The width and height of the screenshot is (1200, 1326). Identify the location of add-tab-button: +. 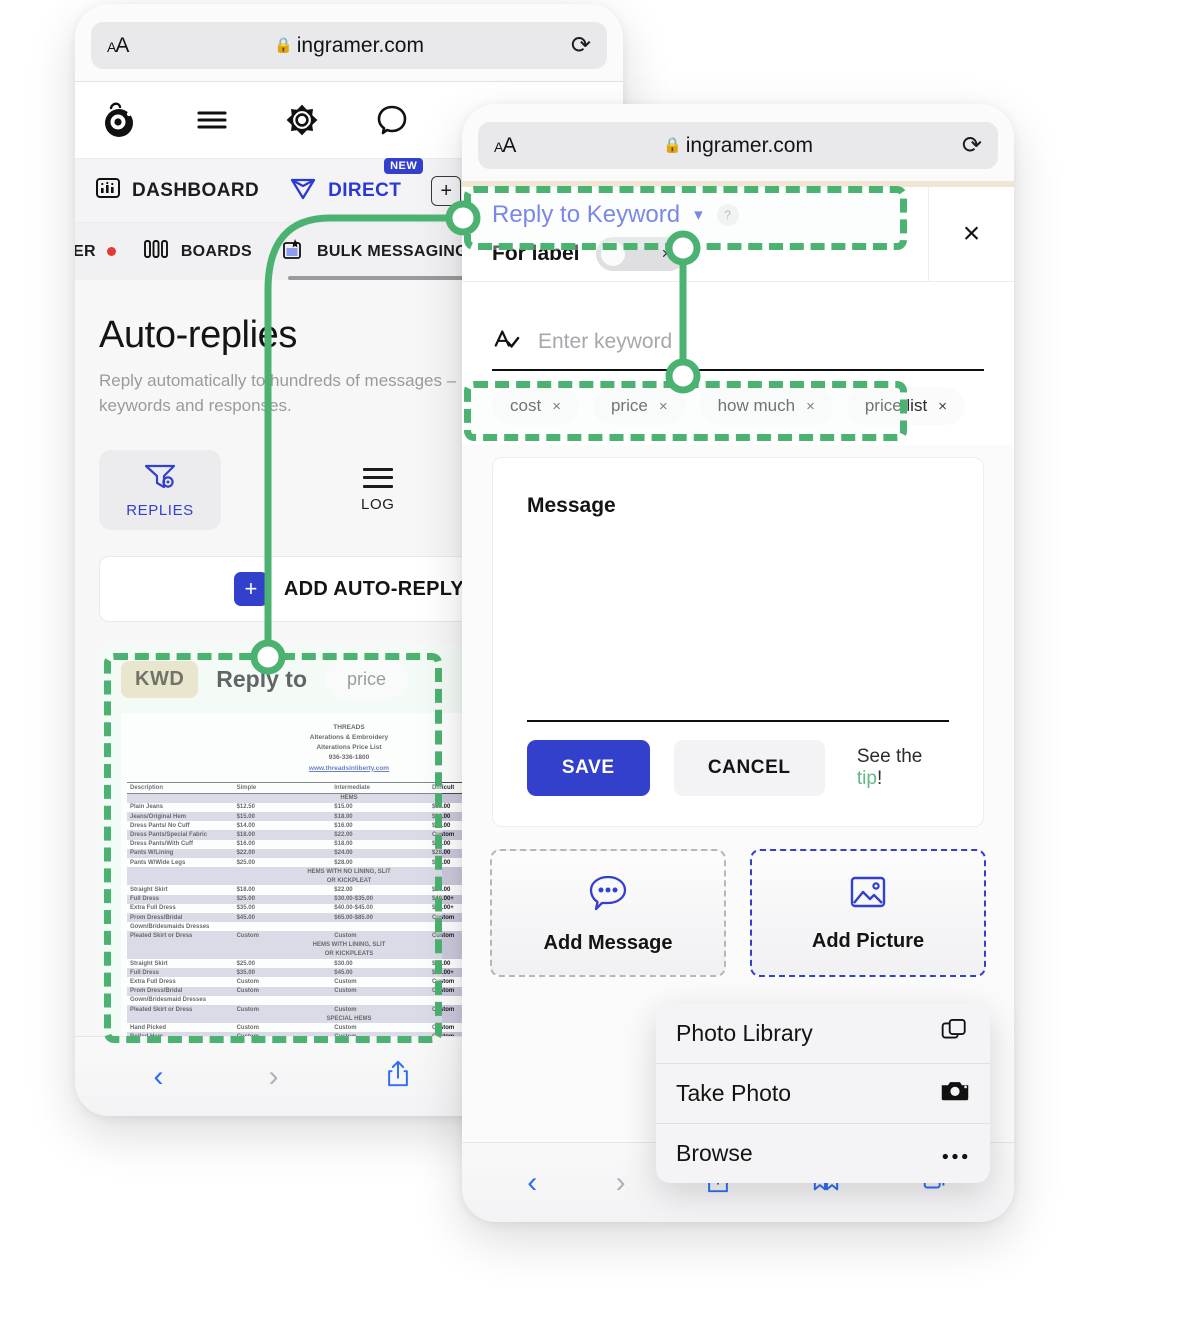
(446, 190).